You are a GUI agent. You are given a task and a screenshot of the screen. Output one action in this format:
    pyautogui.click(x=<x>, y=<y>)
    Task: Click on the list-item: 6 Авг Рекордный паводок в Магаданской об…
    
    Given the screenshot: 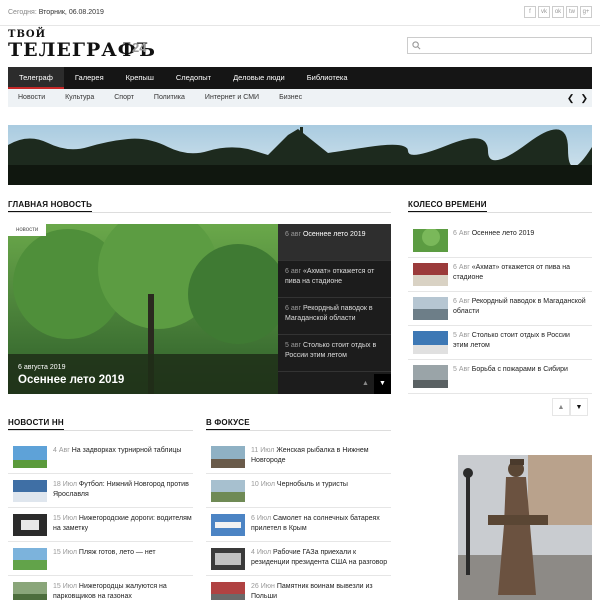 What is the action you would take?
    pyautogui.click(x=500, y=309)
    